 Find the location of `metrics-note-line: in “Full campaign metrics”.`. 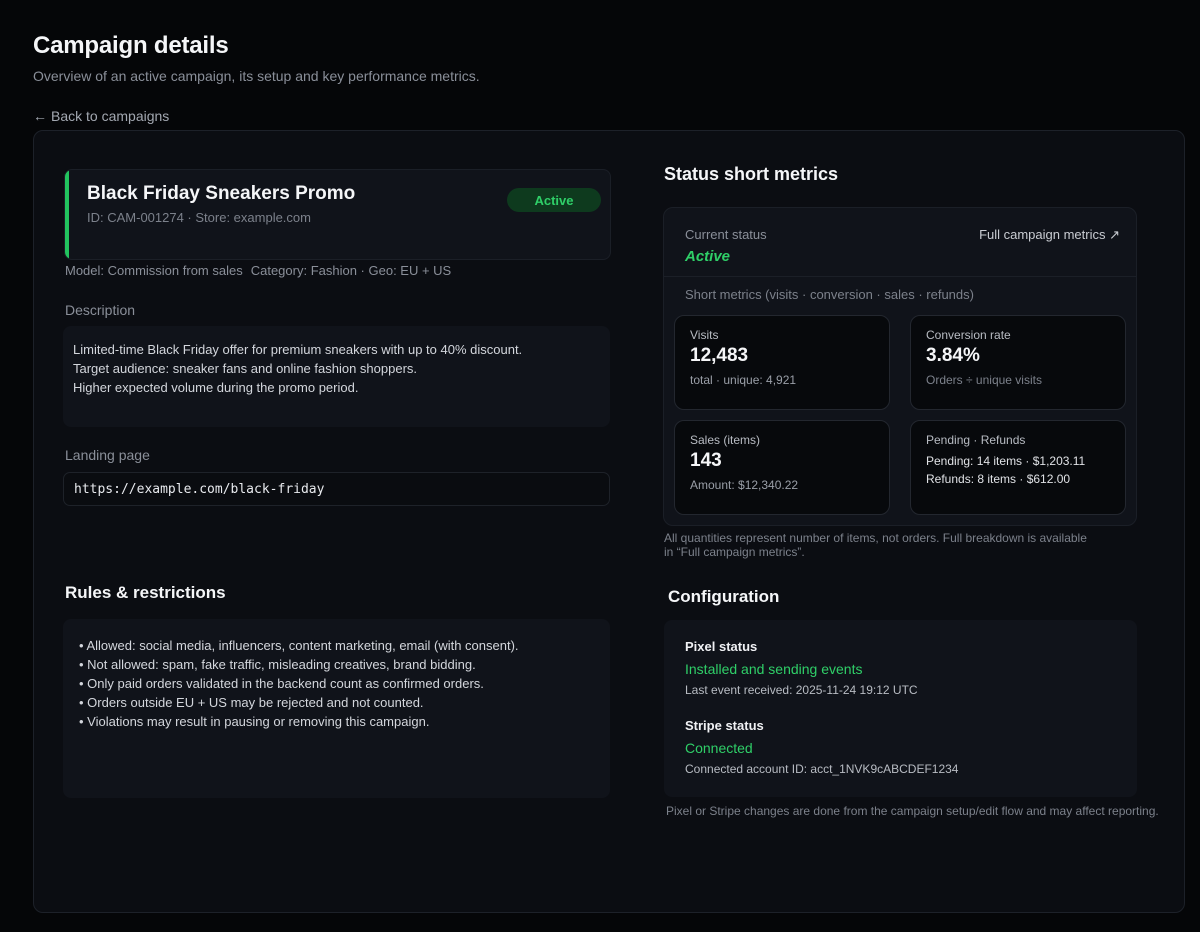

metrics-note-line: in “Full campaign metrics”. is located at coordinates (734, 552).